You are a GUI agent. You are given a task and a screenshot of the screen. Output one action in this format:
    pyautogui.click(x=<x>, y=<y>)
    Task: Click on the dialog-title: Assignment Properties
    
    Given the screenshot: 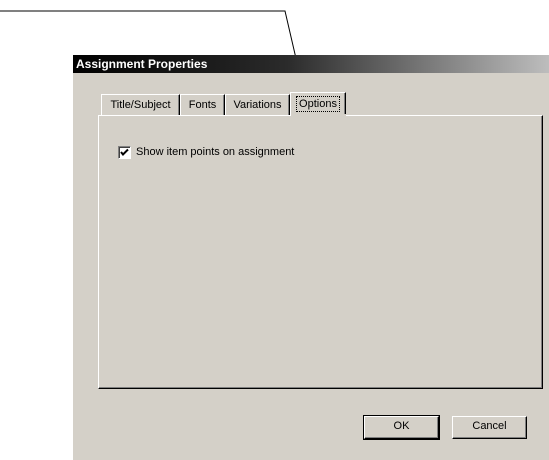 What is the action you would take?
    pyautogui.click(x=311, y=64)
    